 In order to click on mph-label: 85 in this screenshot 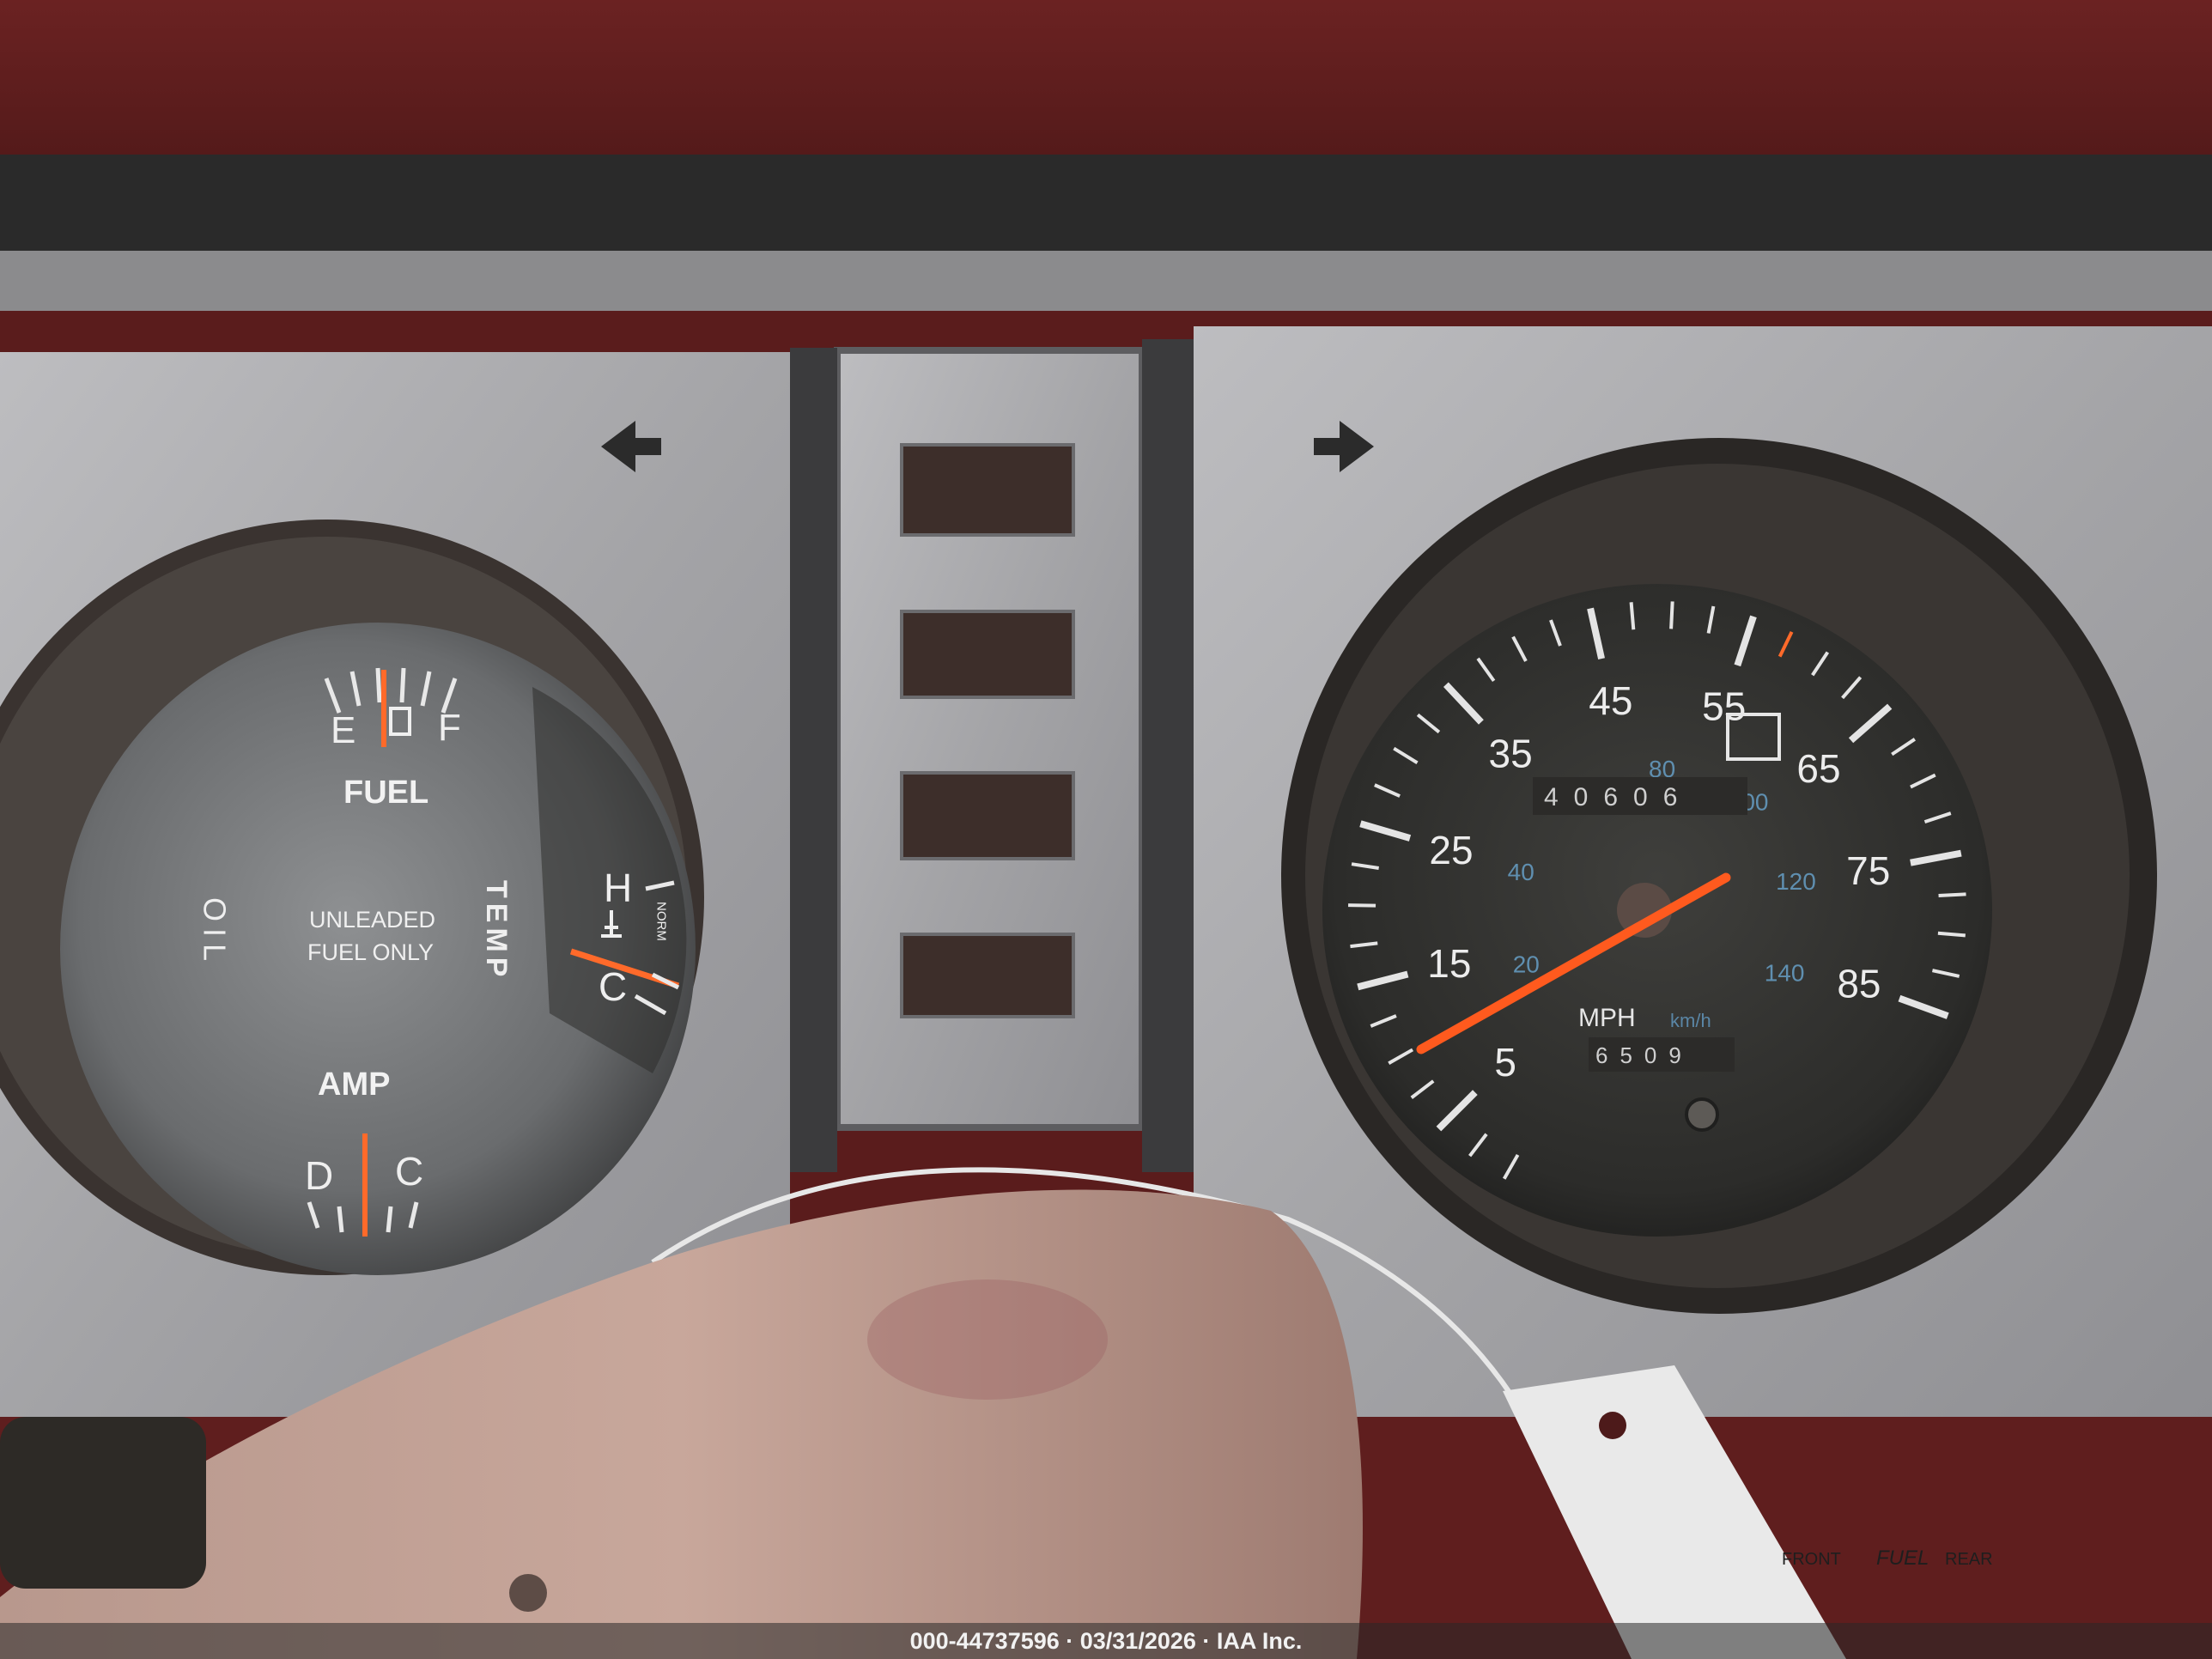, I will do `click(1859, 984)`.